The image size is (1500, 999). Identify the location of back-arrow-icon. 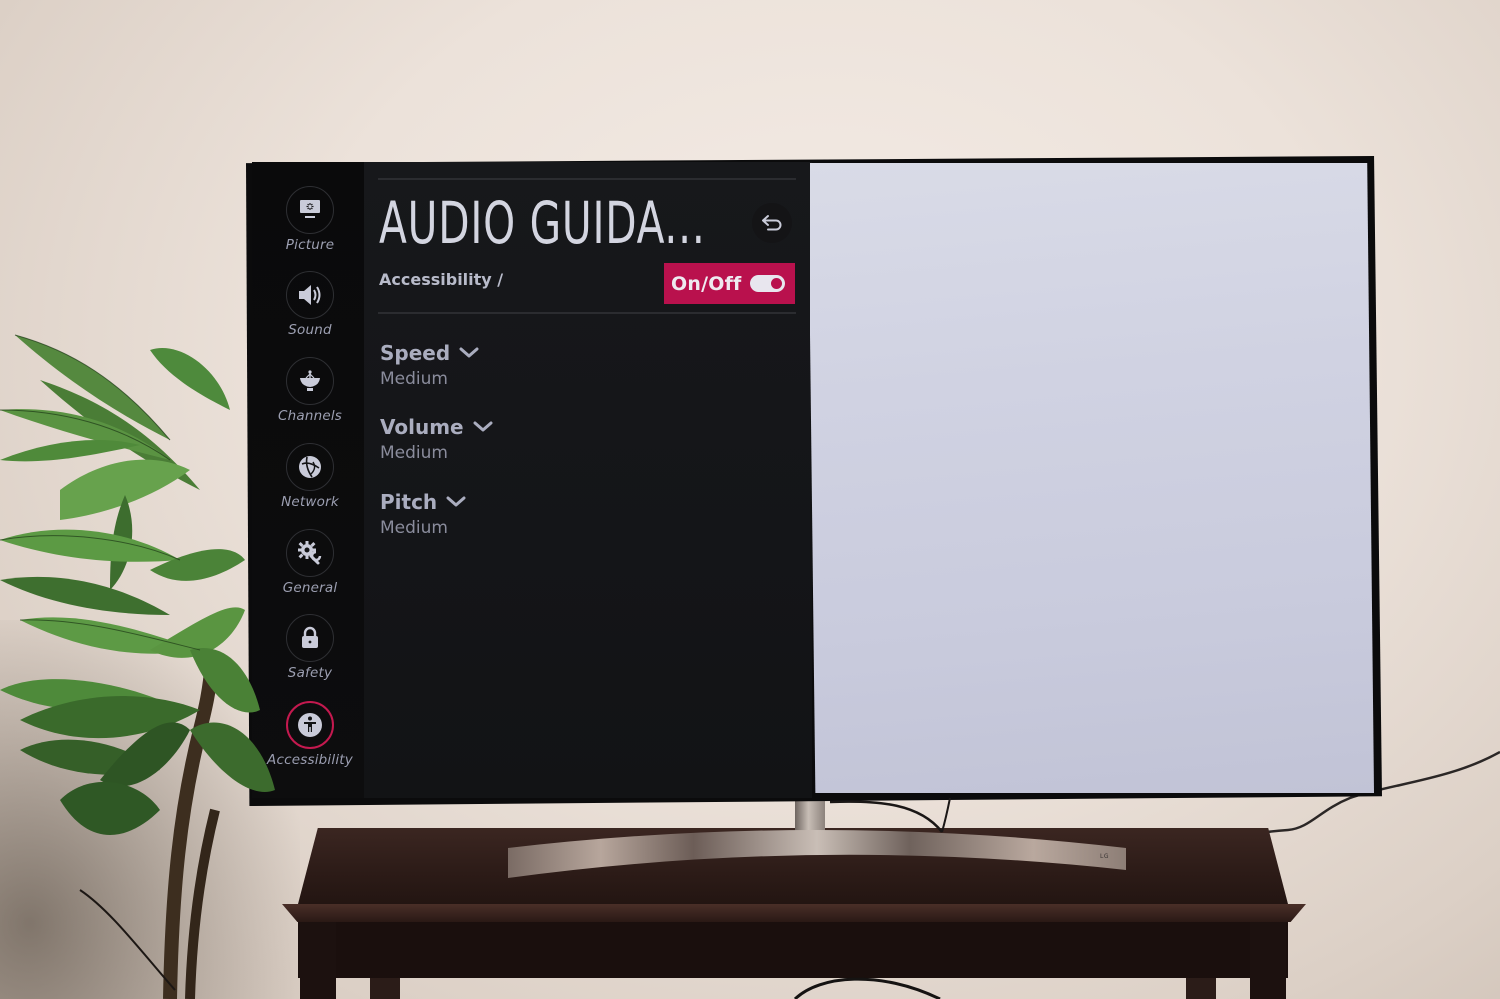
(772, 223).